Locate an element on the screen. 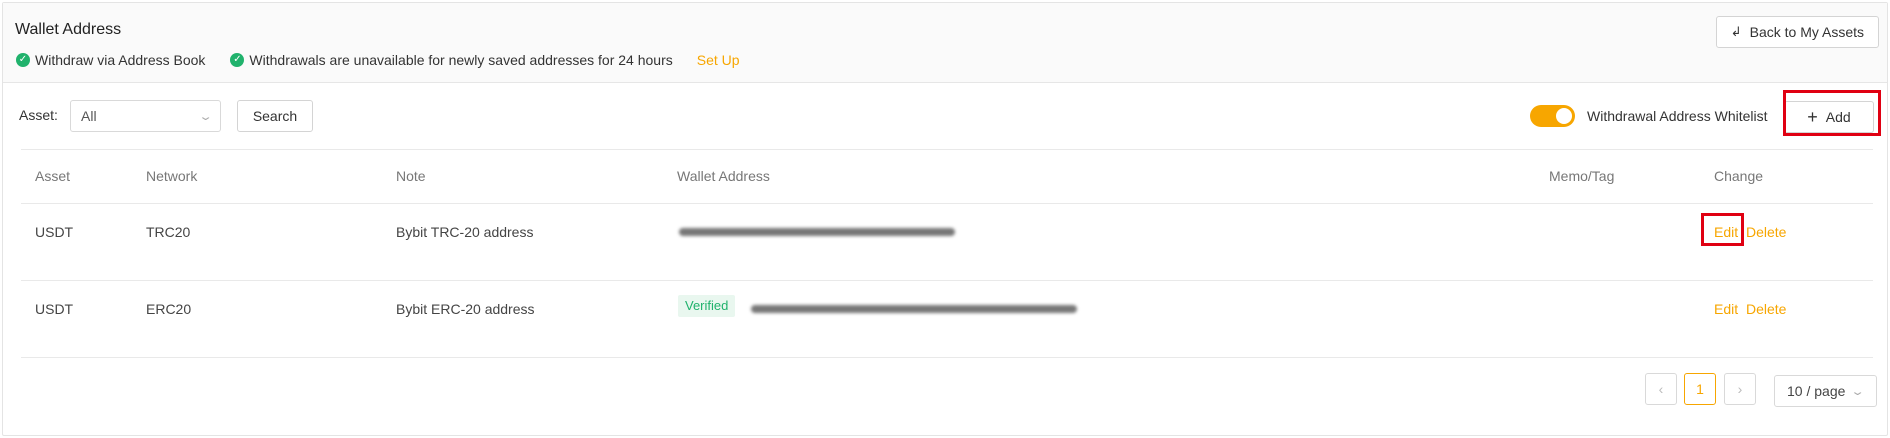 This screenshot has width=1890, height=438. cell-network: TRC20 is located at coordinates (168, 232).